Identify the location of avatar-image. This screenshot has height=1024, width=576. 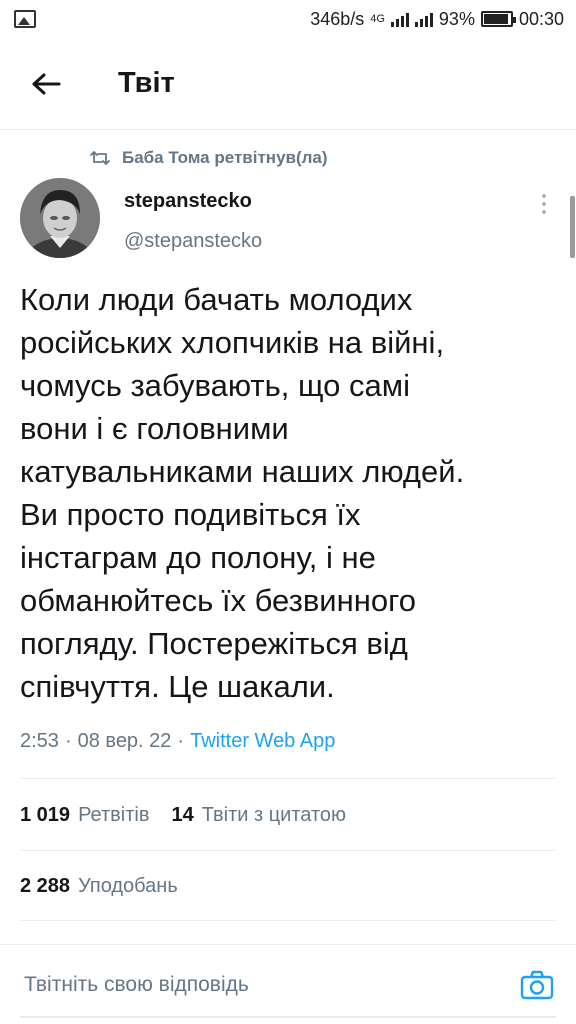
(60, 218).